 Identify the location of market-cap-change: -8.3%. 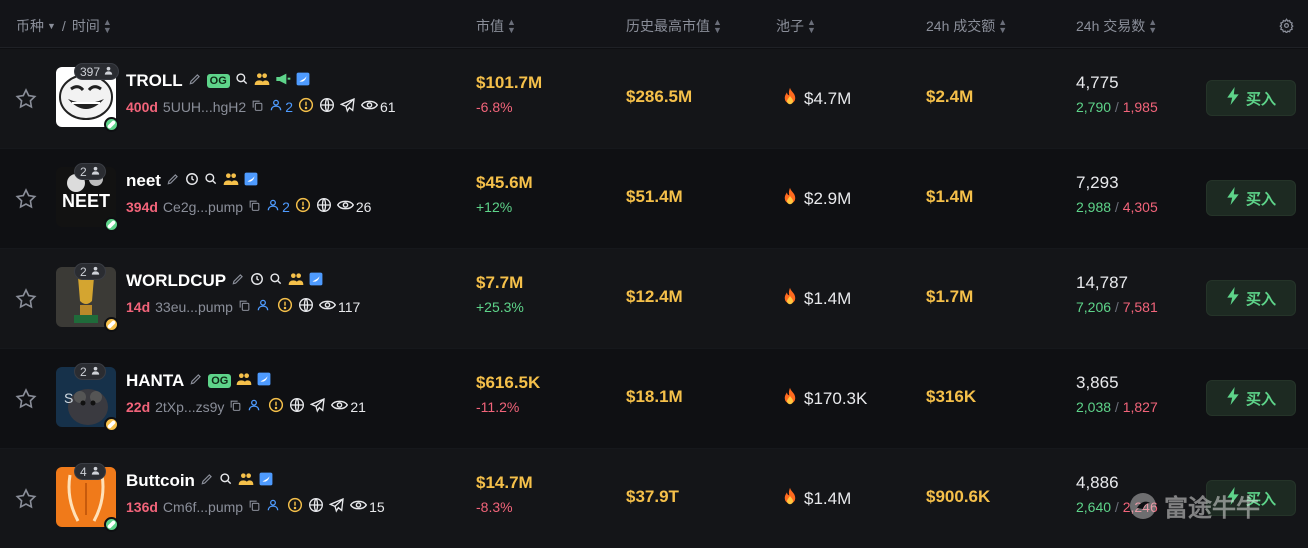
(494, 507).